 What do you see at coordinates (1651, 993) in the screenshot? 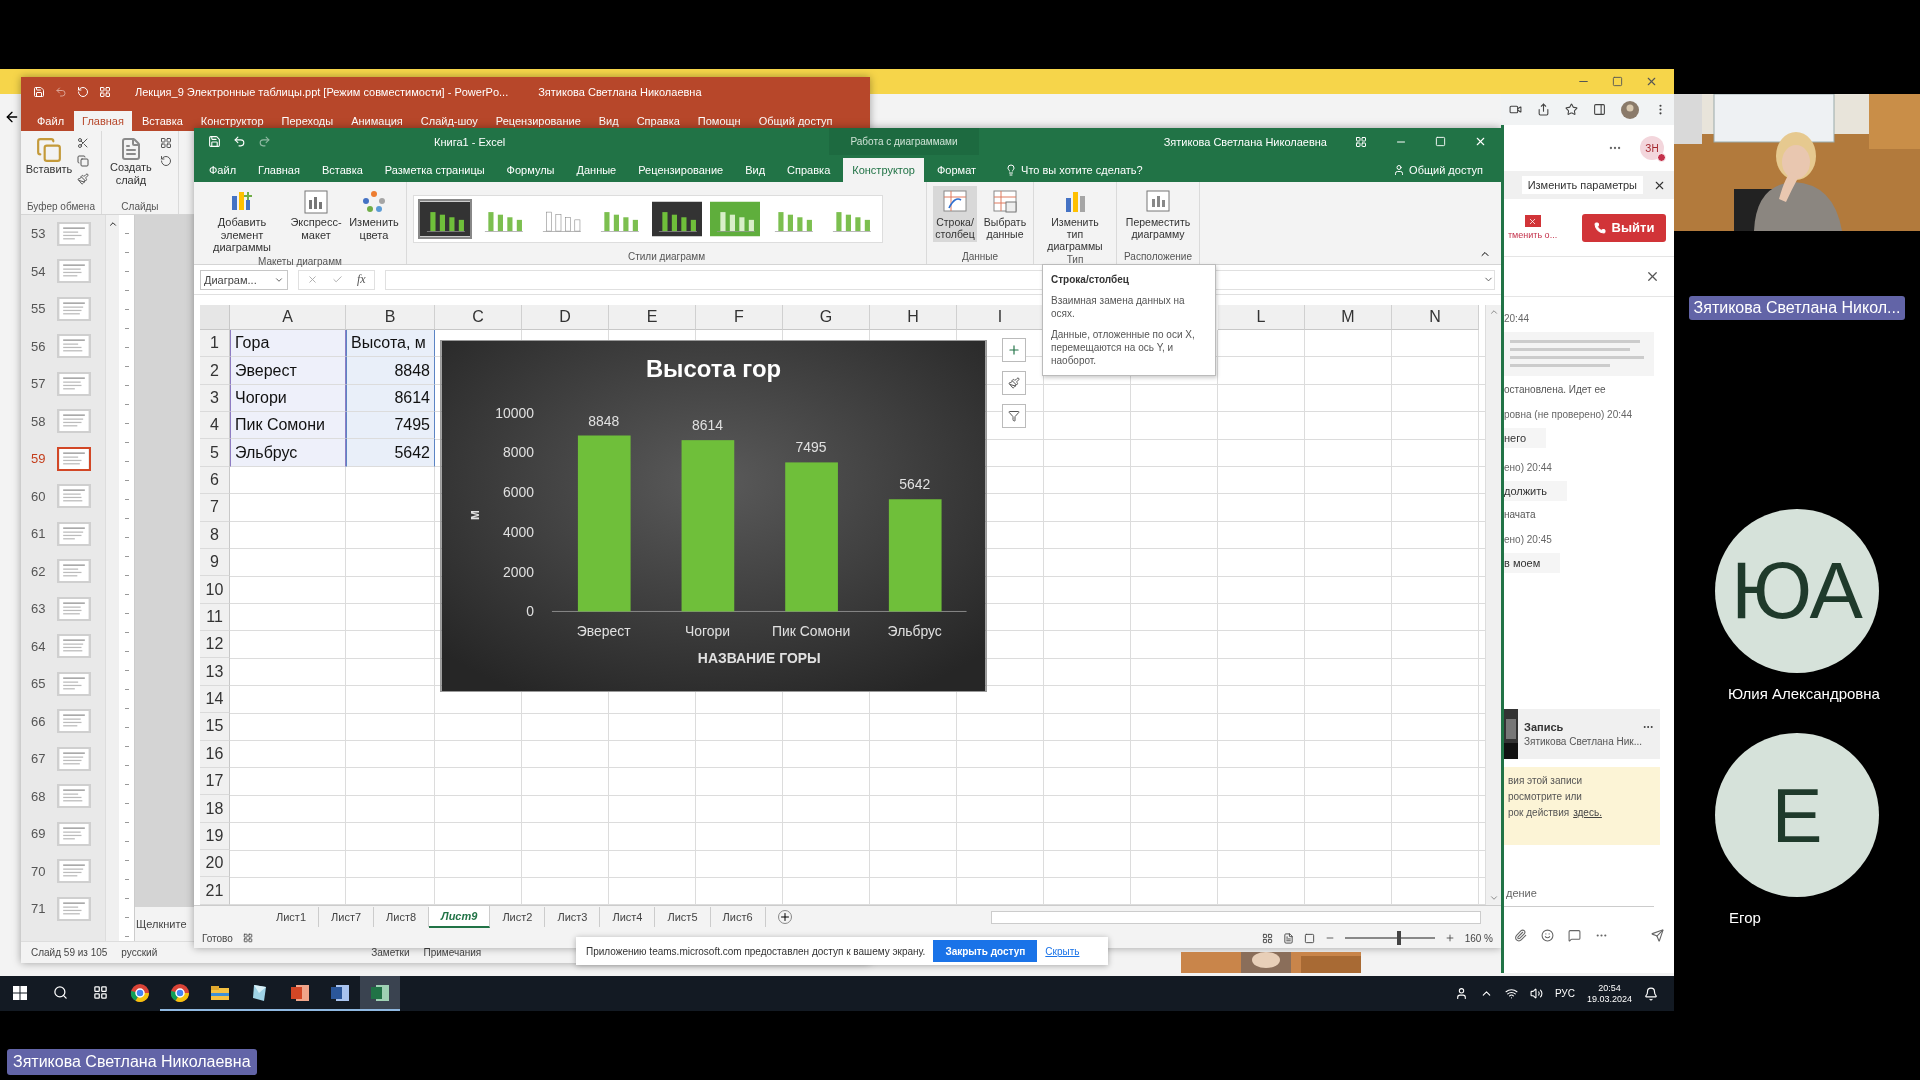
I see `notification-icon` at bounding box center [1651, 993].